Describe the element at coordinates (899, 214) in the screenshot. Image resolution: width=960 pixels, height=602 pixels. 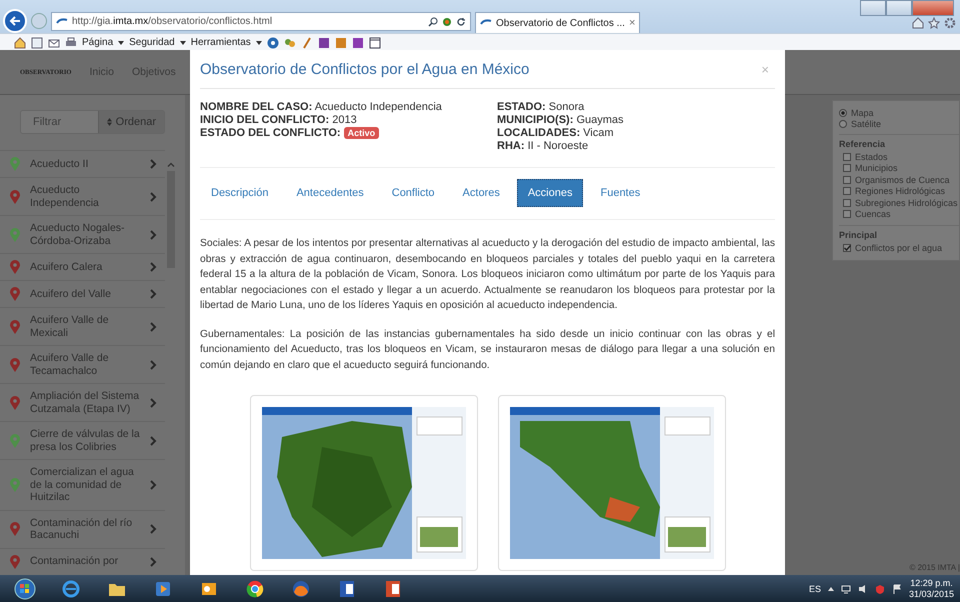
I see `layer-checkbox: Cuencas` at that location.